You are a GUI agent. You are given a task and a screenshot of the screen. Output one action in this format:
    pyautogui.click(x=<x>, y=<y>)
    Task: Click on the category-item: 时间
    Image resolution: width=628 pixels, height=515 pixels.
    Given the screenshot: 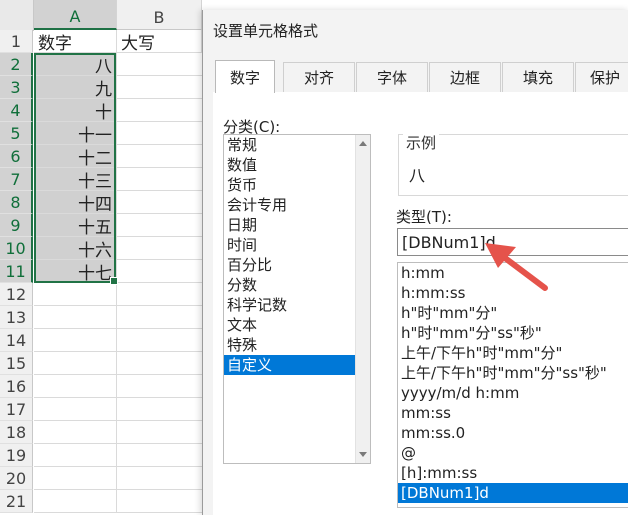 What is the action you would take?
    pyautogui.click(x=297, y=245)
    